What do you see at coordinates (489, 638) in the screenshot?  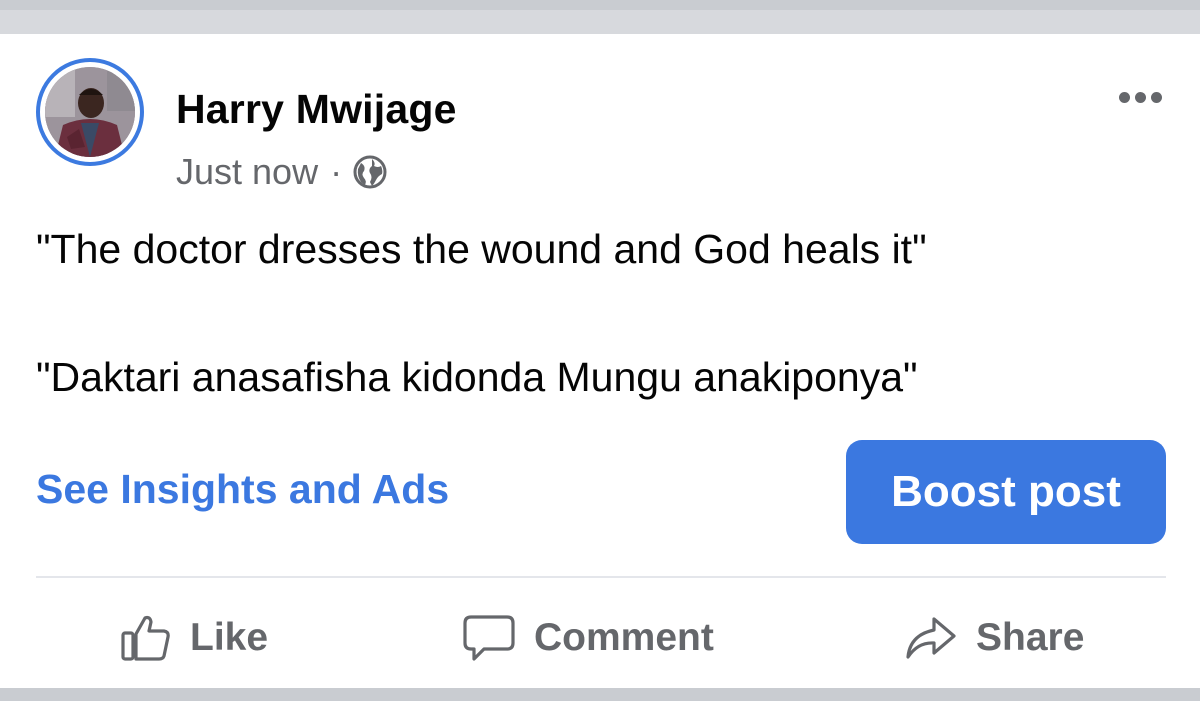 I see `comment-bubble-icon` at bounding box center [489, 638].